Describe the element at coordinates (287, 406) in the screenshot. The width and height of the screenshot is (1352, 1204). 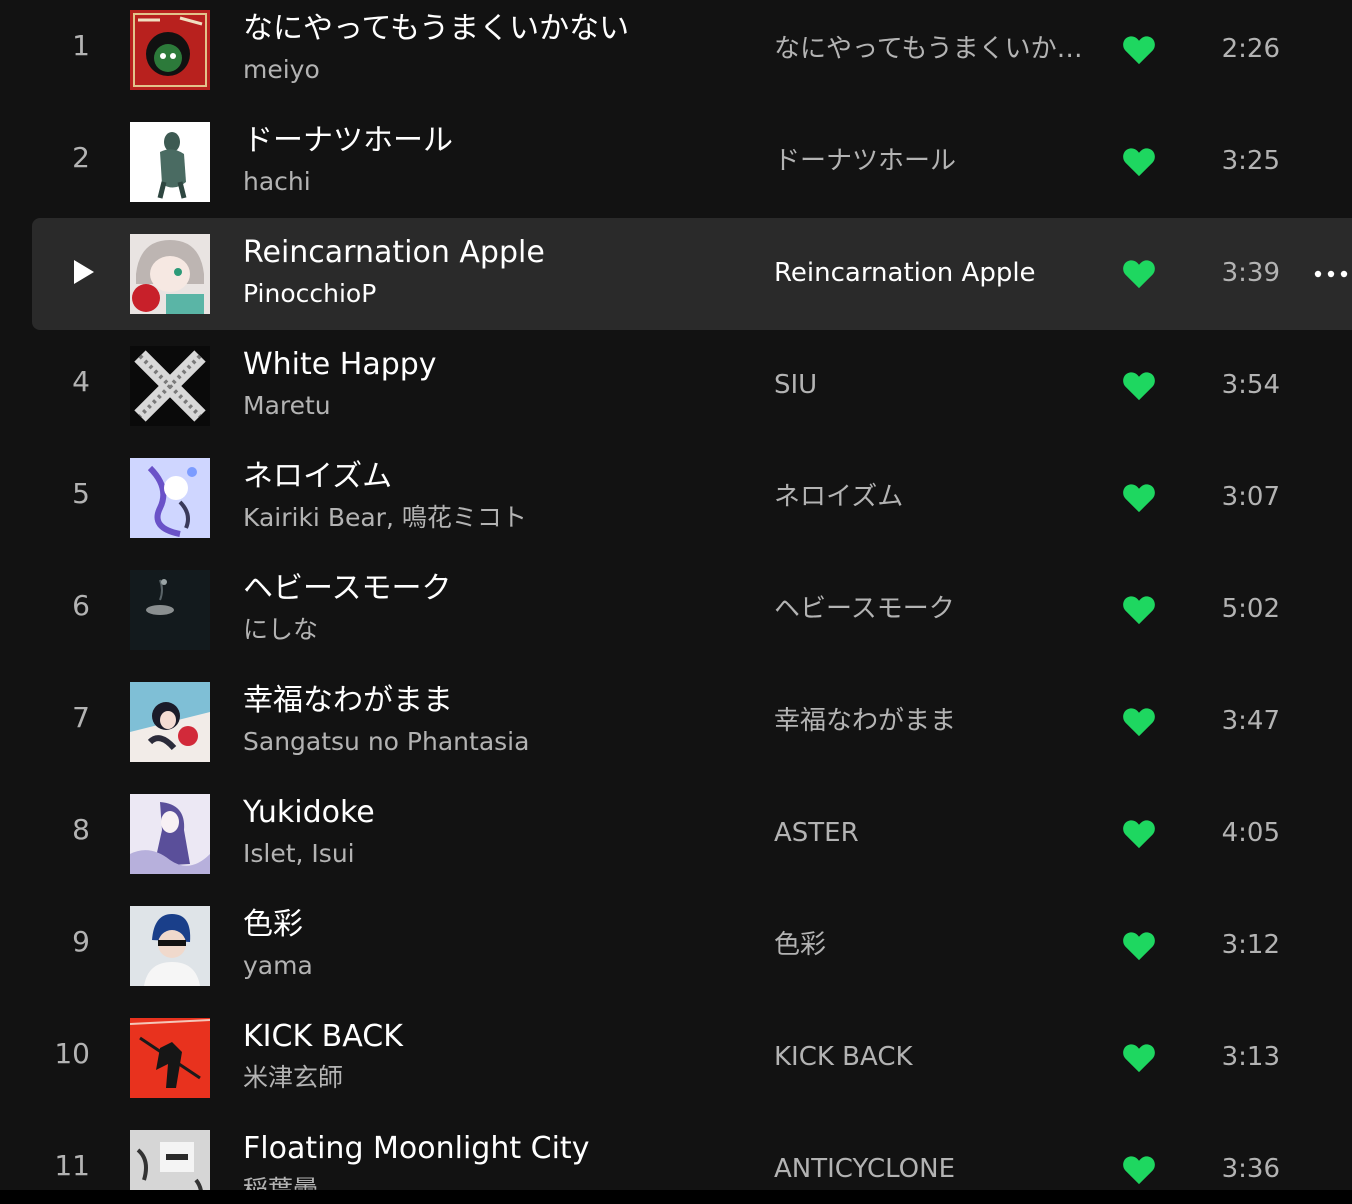
I see `track-artist: Maretu` at that location.